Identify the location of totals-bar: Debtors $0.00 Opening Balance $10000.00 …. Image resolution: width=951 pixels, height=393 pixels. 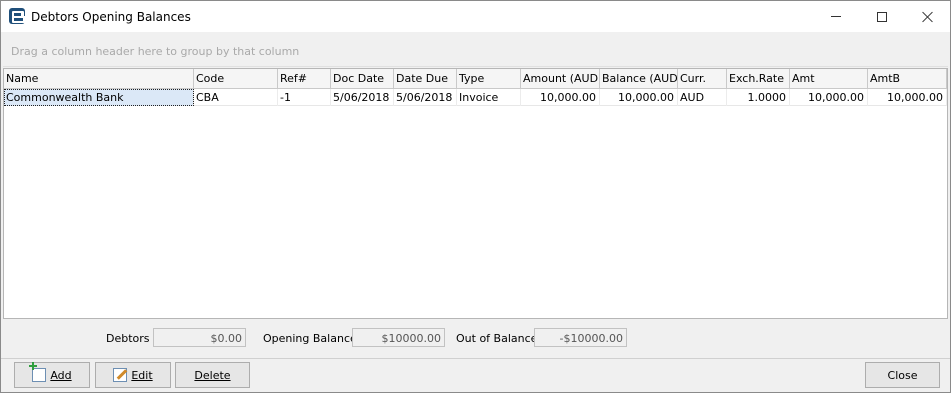
(475, 339).